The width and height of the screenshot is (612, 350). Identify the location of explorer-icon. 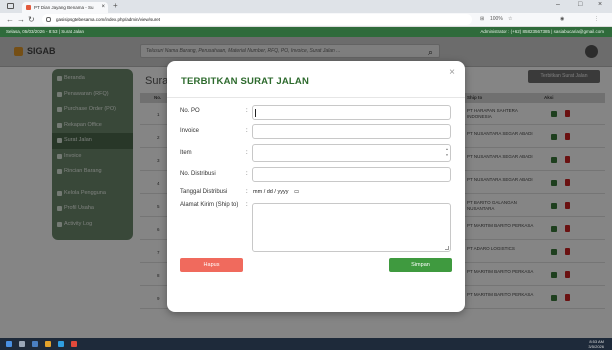
(48, 344).